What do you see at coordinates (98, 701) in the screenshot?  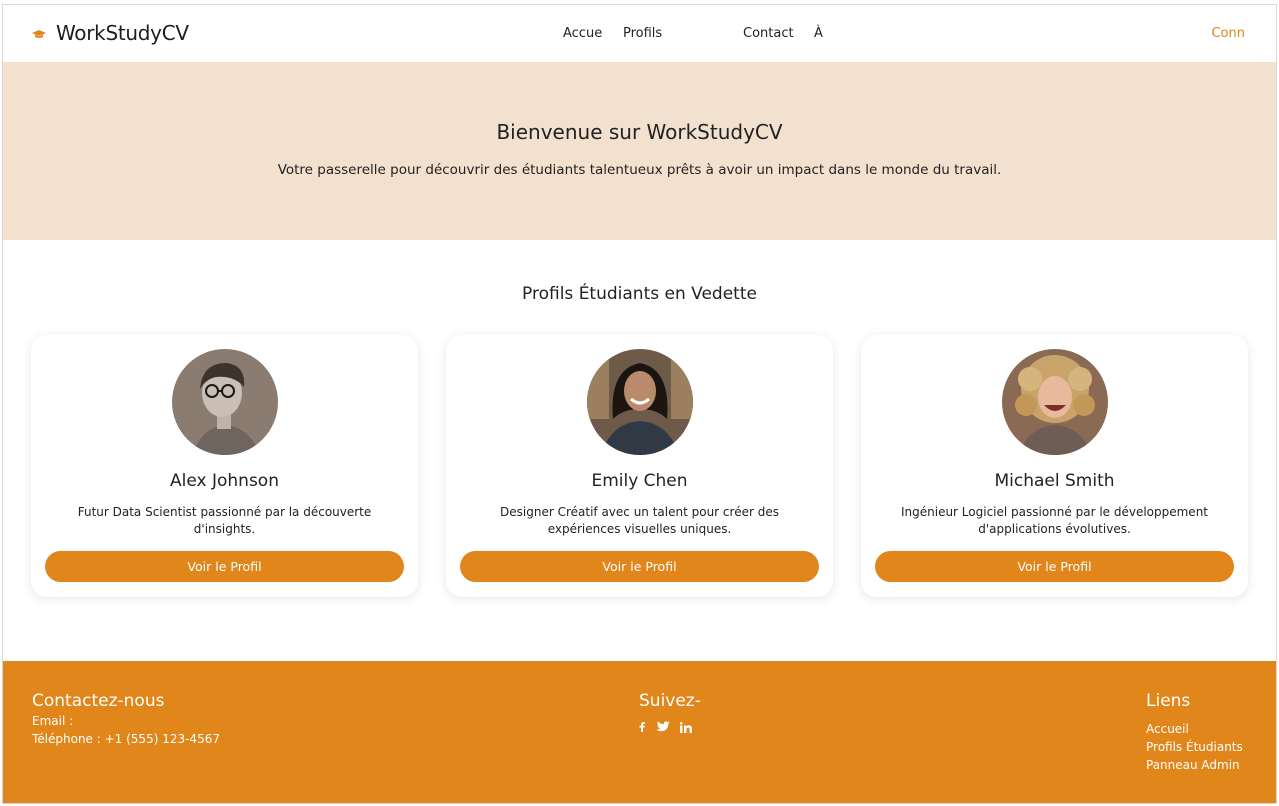 I see `footer-contact-title: Contactez-nous` at bounding box center [98, 701].